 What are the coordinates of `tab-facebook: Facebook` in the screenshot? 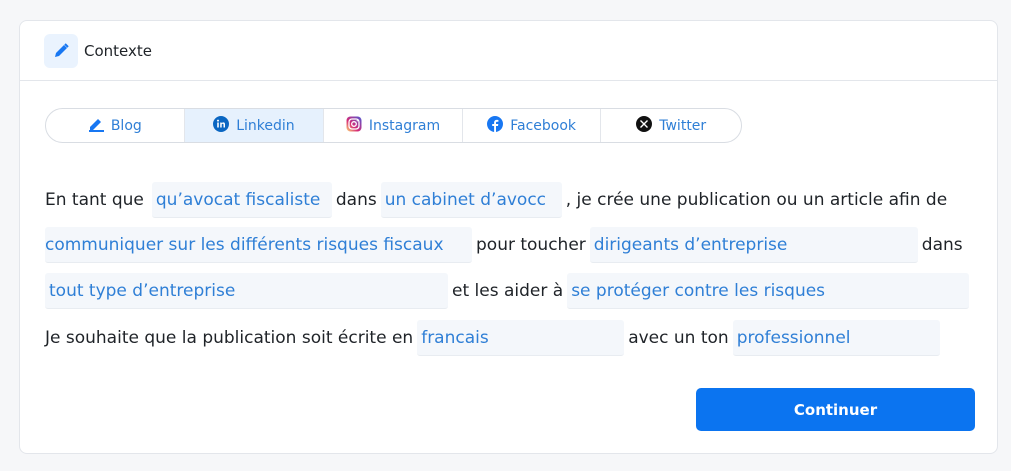 It's located at (532, 125).